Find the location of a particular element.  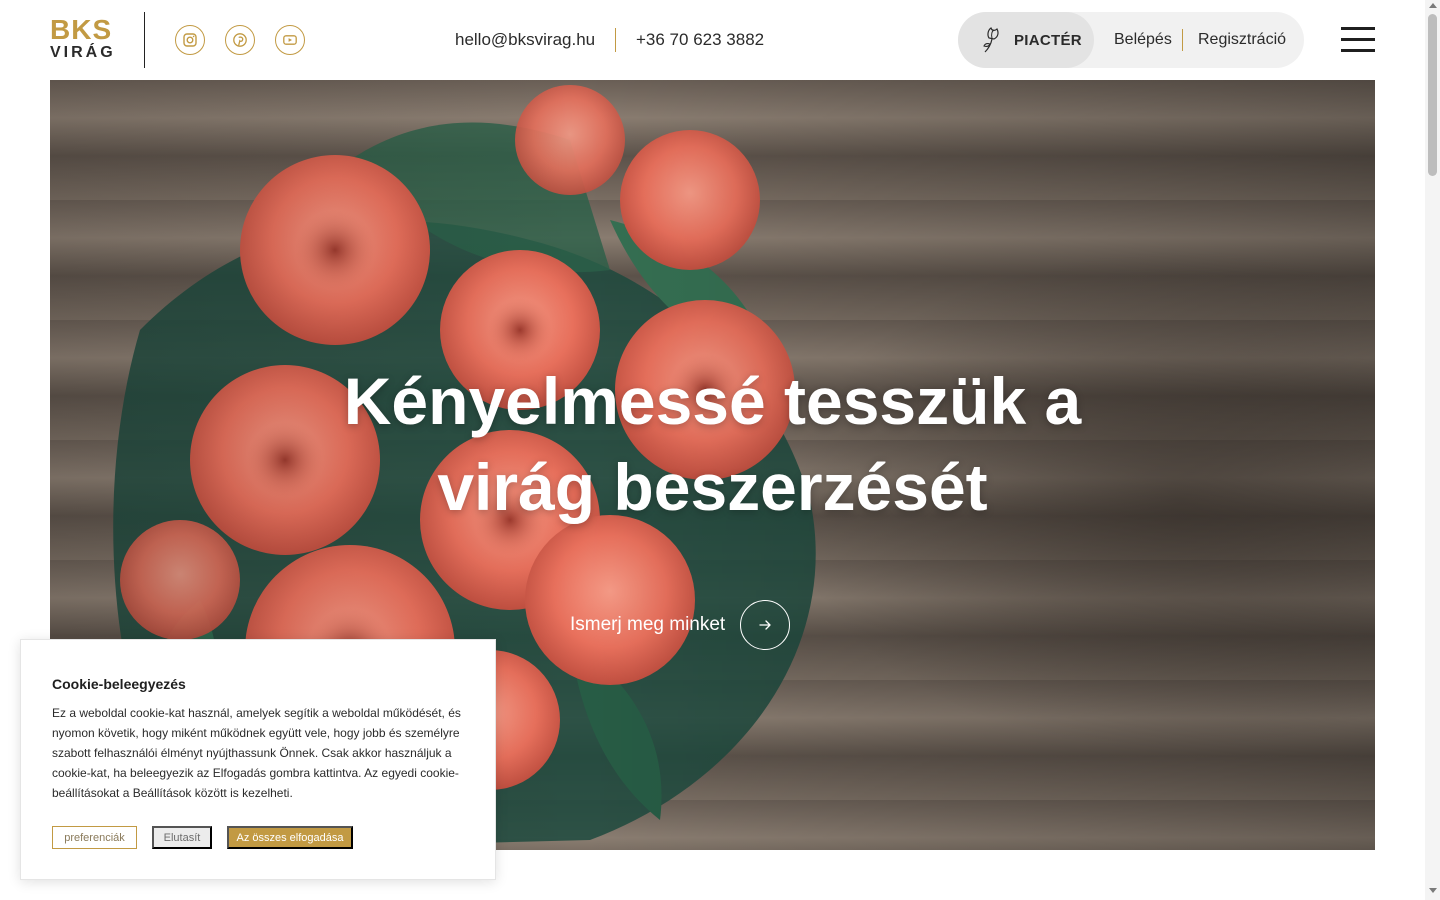

flower-icon is located at coordinates (991, 40).